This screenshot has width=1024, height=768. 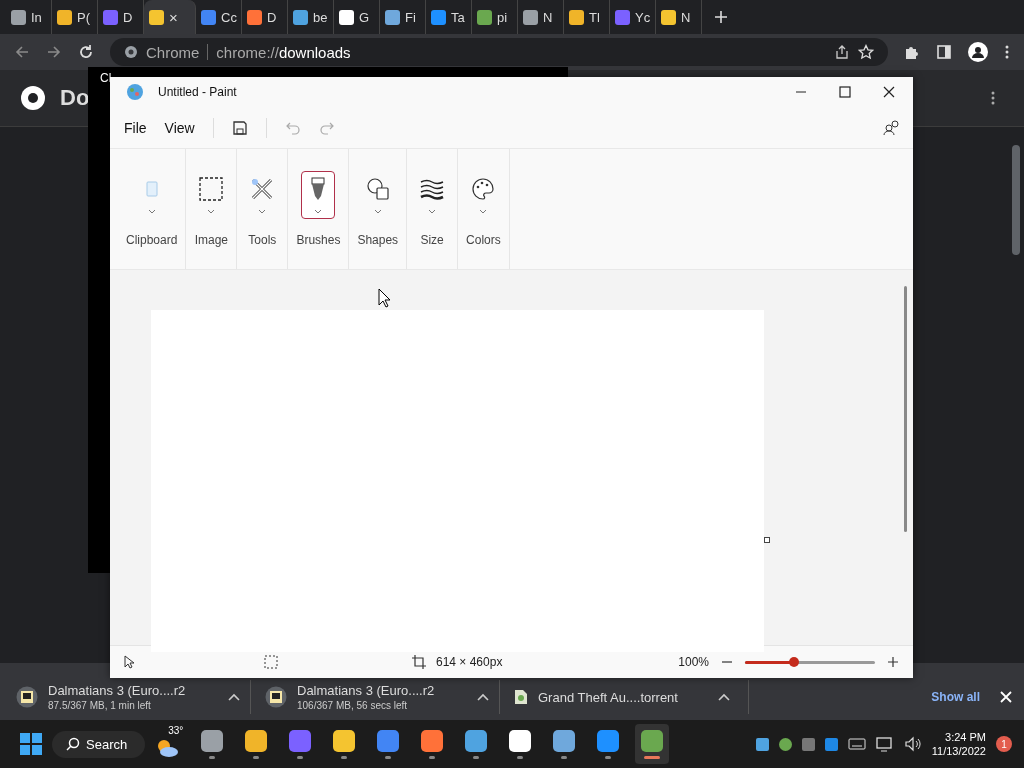 I want to click on new-tab-icon, so click(x=721, y=17).